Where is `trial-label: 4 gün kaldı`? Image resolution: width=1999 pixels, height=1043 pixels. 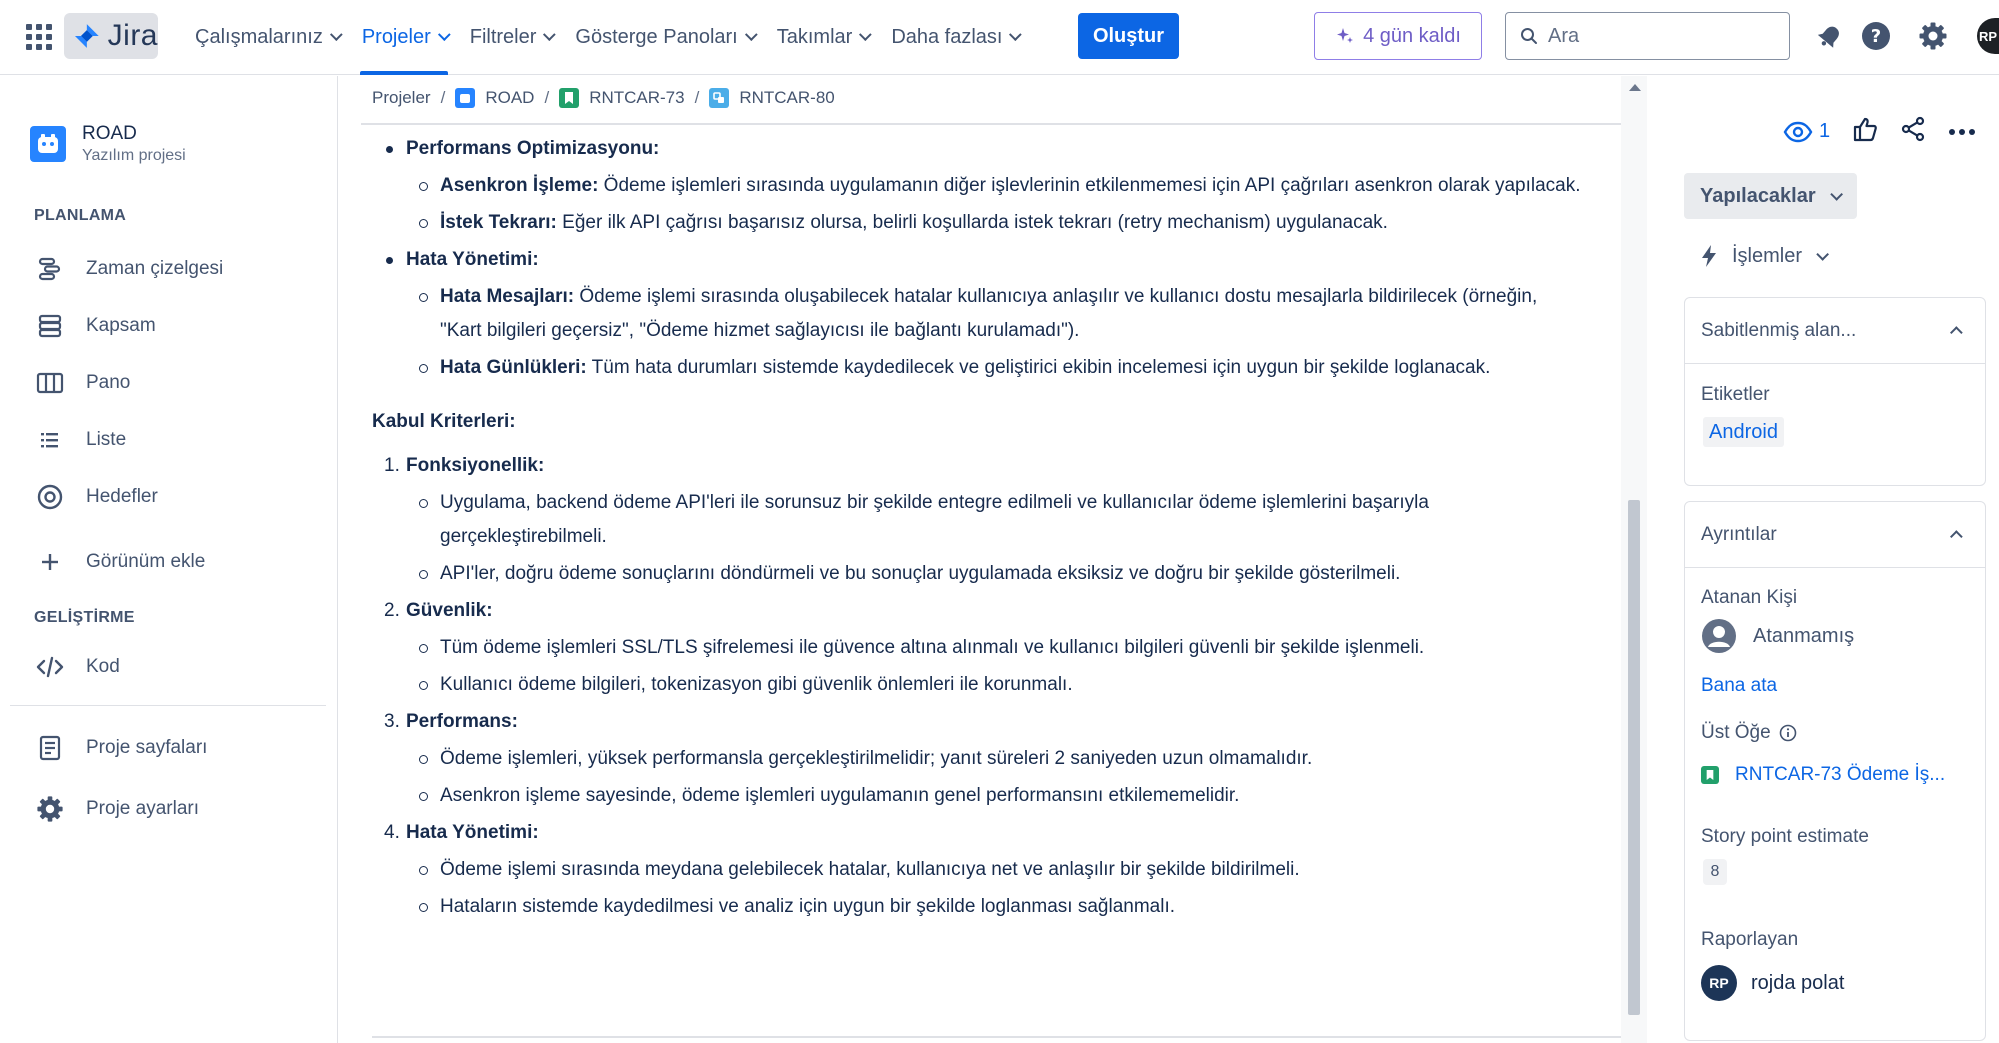 trial-label: 4 gün kaldı is located at coordinates (1412, 35).